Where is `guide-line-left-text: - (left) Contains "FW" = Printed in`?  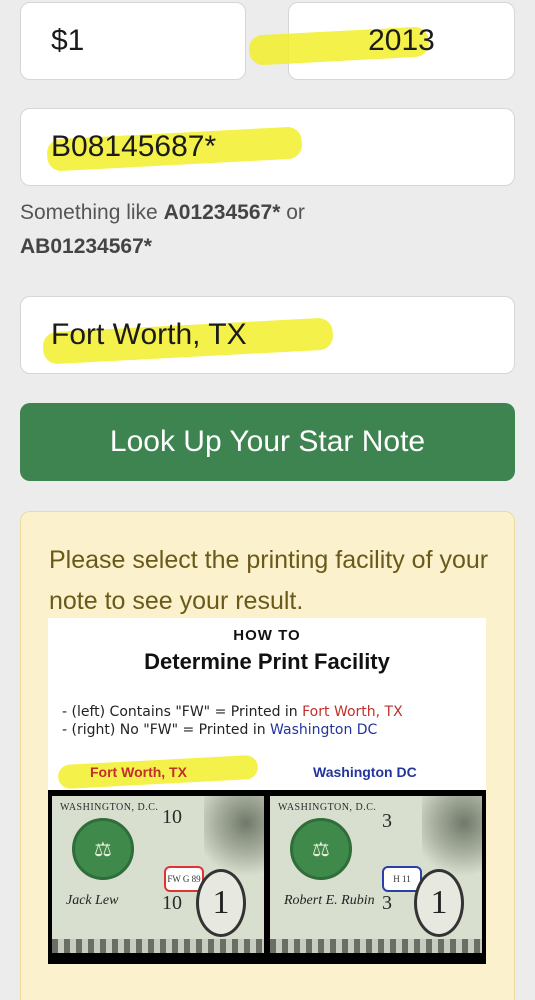
guide-line-left-text: - (left) Contains "FW" = Printed in is located at coordinates (180, 712).